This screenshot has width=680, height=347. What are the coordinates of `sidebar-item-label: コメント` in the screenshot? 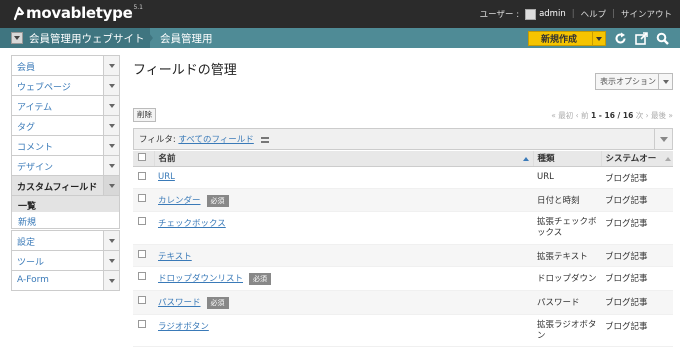 It's located at (57, 145).